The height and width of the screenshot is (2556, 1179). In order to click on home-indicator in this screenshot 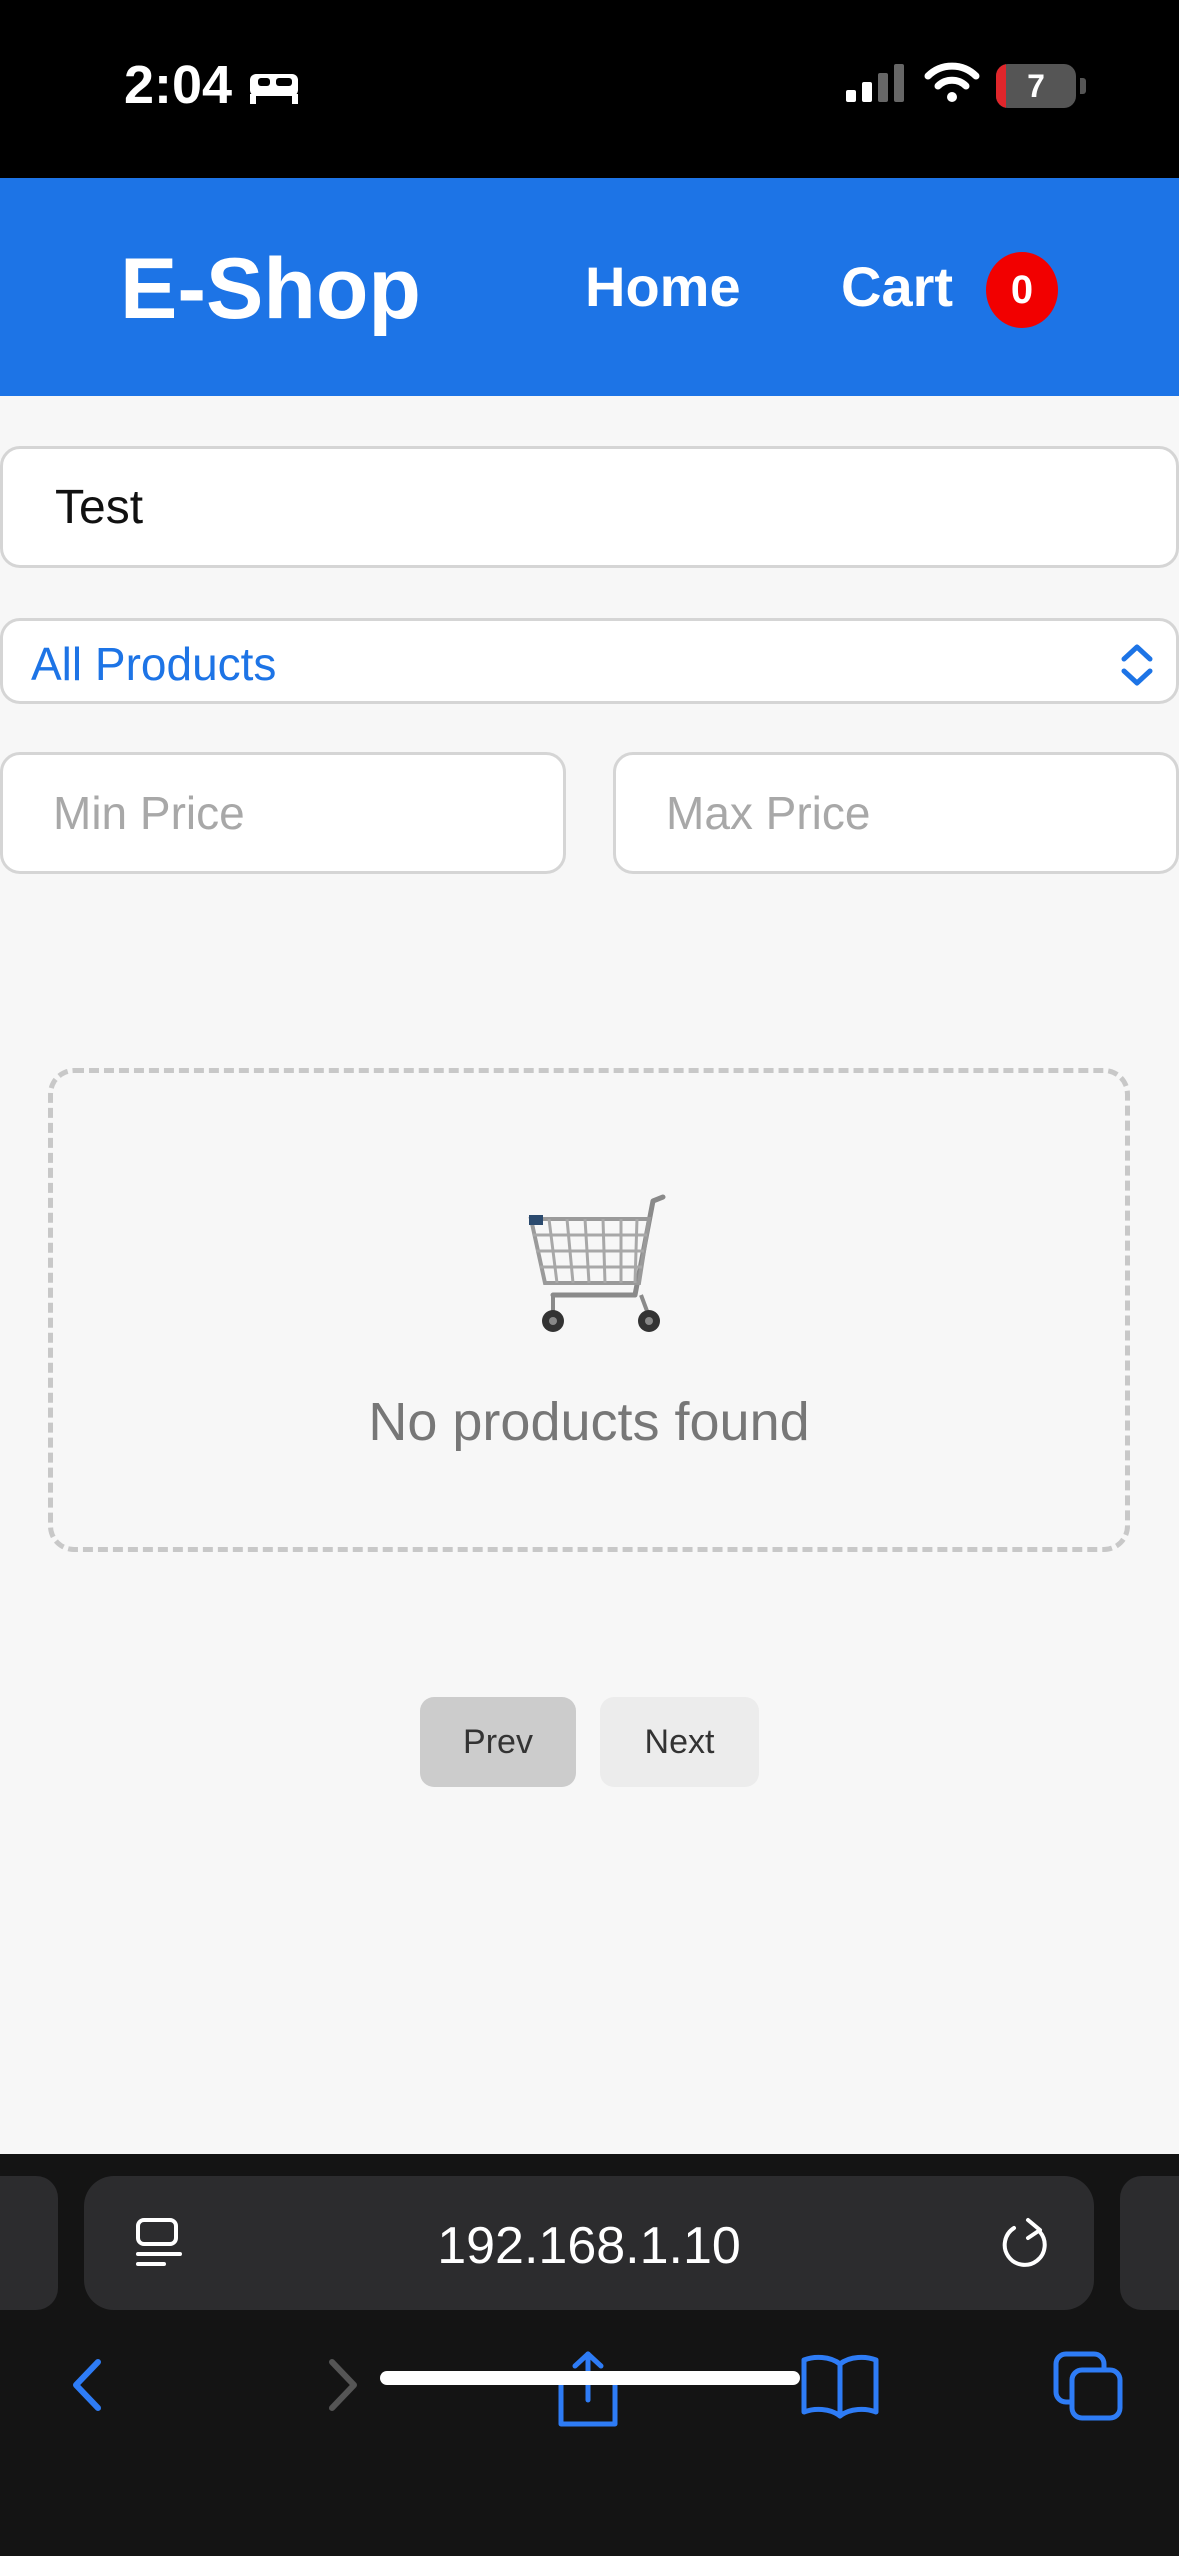, I will do `click(590, 2378)`.